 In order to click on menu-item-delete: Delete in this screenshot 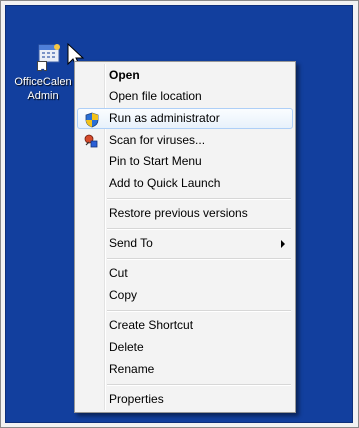, I will do `click(185, 347)`.